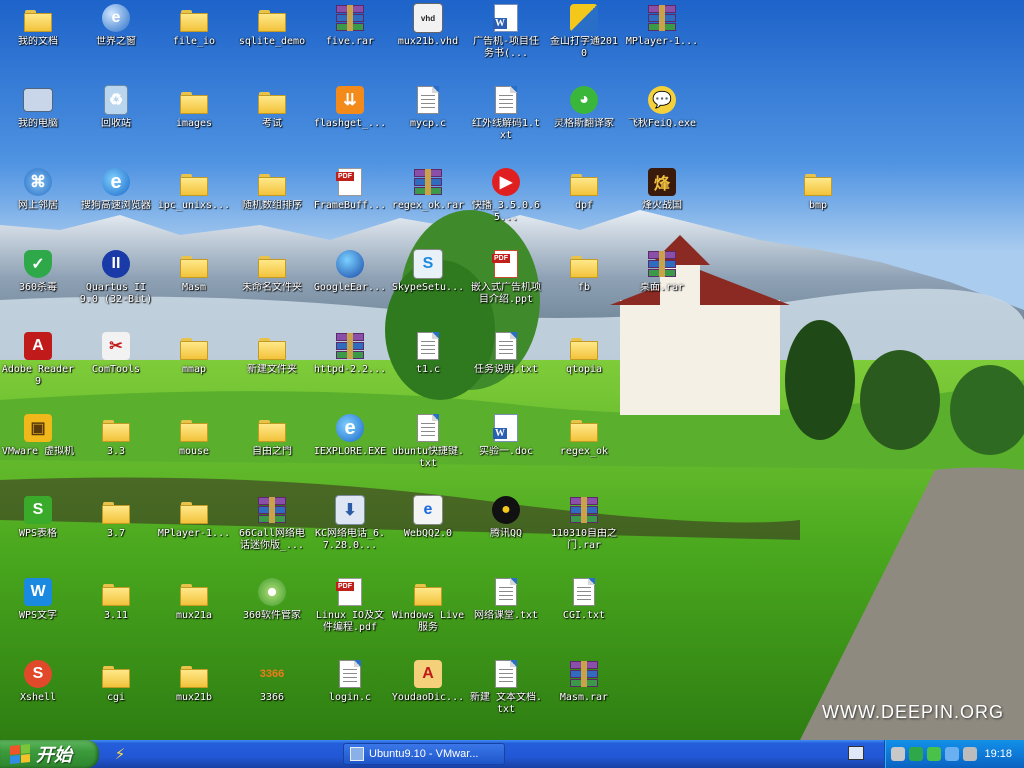  What do you see at coordinates (662, 189) in the screenshot?
I see `desktop-icon: 烽烽火战国` at bounding box center [662, 189].